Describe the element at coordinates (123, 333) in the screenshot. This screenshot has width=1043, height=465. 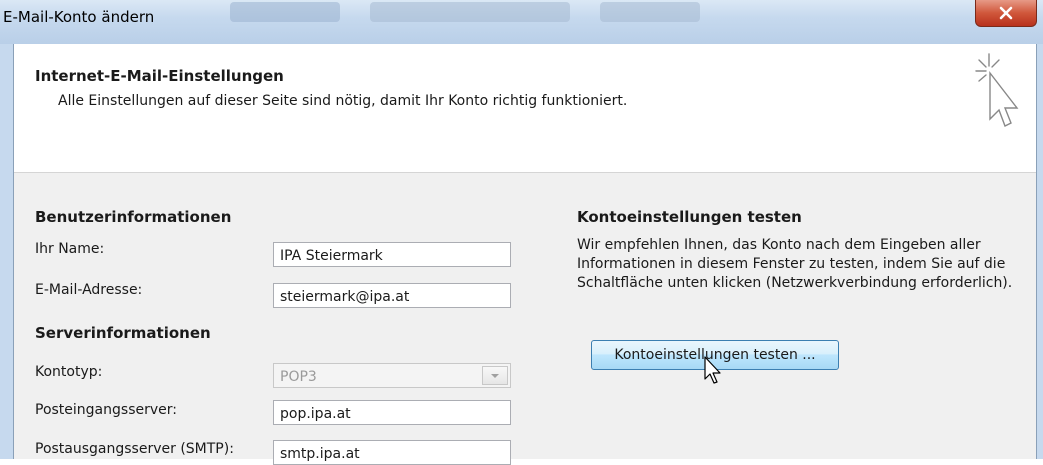
I see `server-info-heading: Serverinformationen` at that location.